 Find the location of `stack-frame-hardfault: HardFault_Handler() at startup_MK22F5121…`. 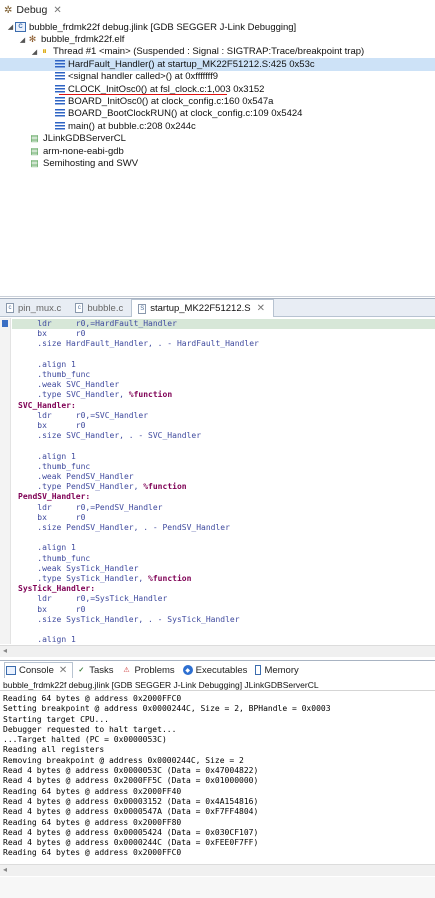

stack-frame-hardfault: HardFault_Handler() at startup_MK22F5121… is located at coordinates (217, 64).